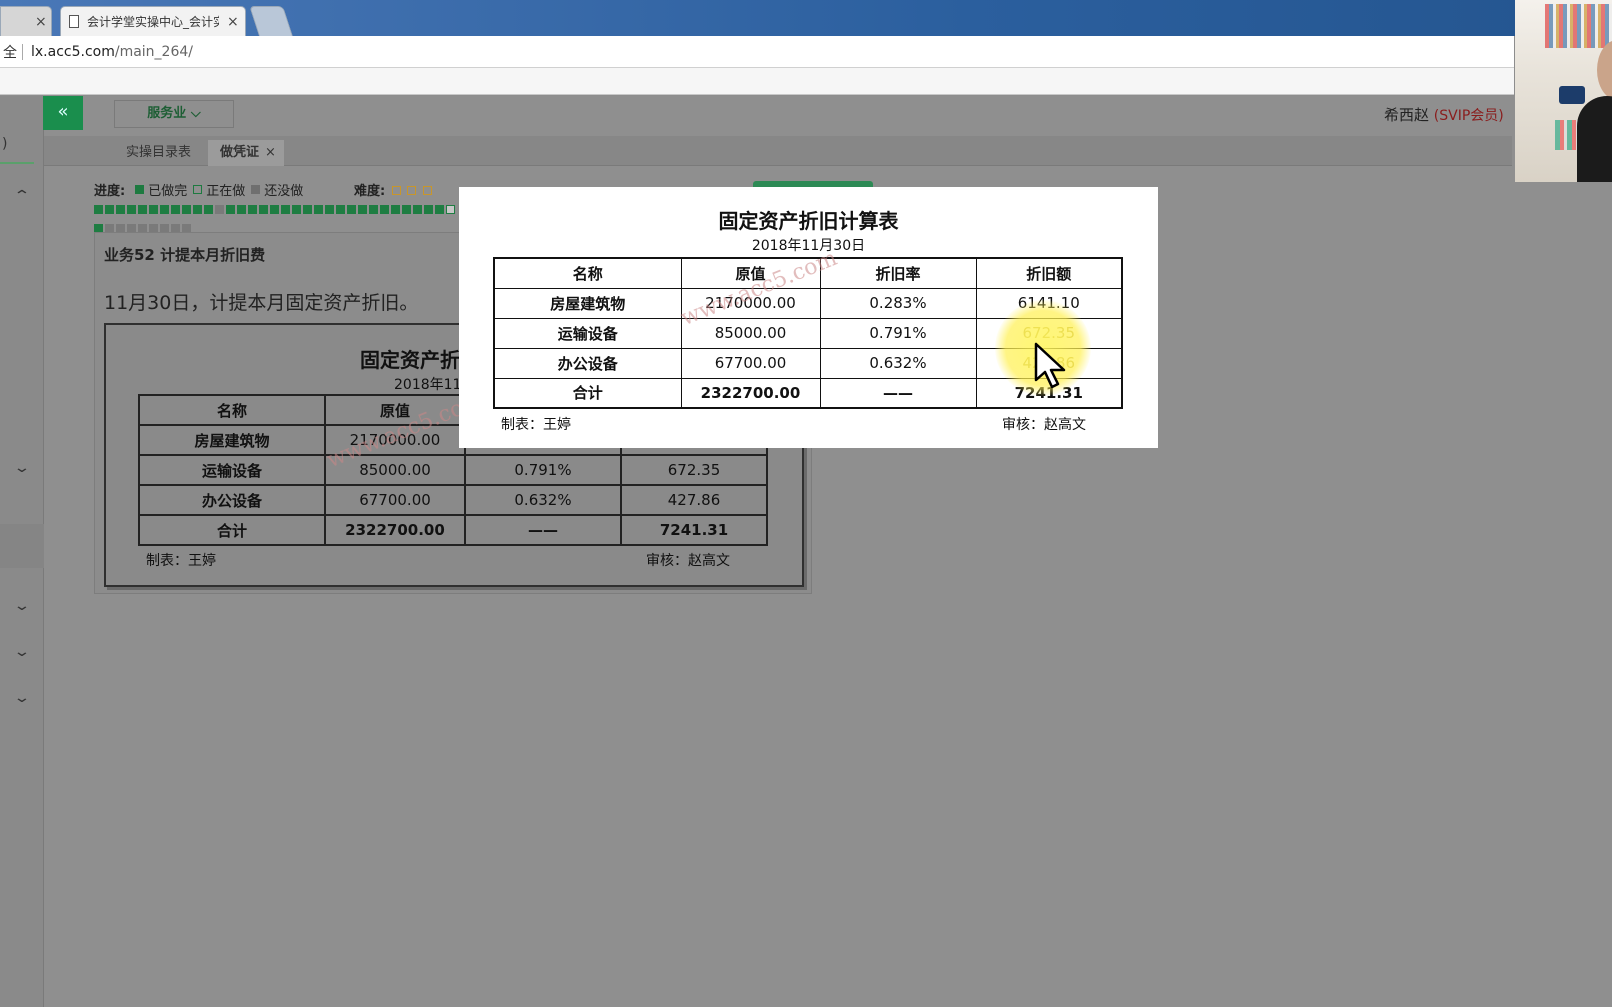 The height and width of the screenshot is (1007, 1612). I want to click on speaker-object, so click(1572, 95).